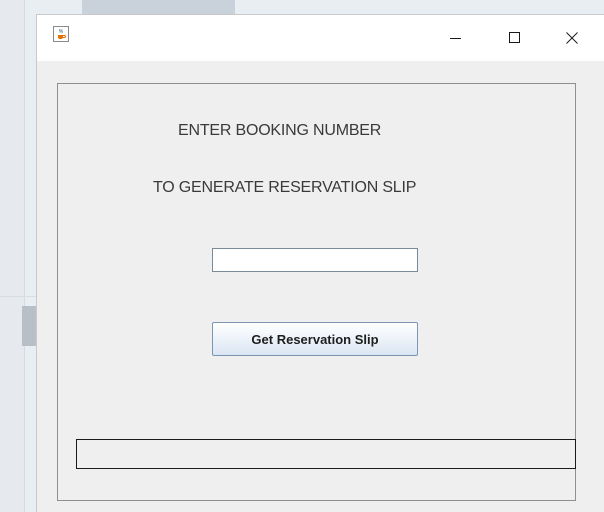 This screenshot has width=604, height=512. What do you see at coordinates (320, 38) in the screenshot?
I see `title-bar` at bounding box center [320, 38].